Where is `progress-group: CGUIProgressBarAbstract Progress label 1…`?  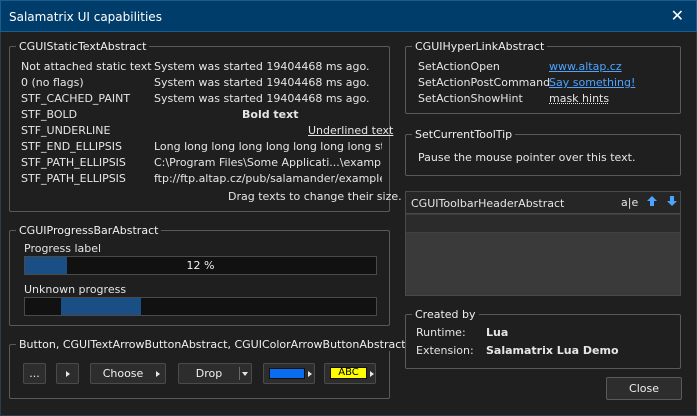
progress-group: CGUIProgressBarAbstract Progress label 1… is located at coordinates (199, 275).